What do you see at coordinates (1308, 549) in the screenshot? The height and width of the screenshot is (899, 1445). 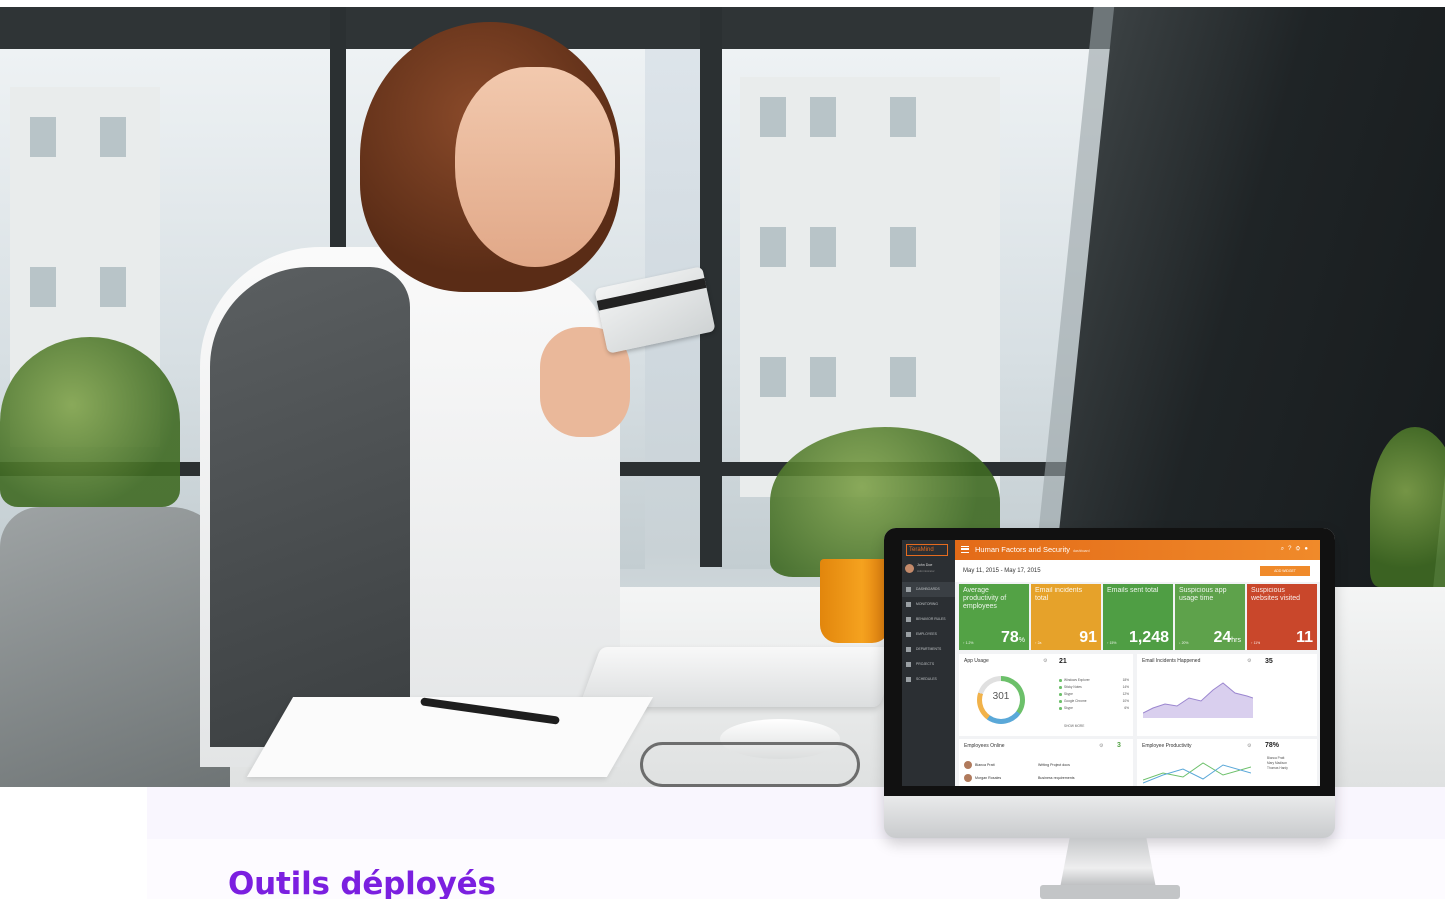 I see `bell-icon: ●` at bounding box center [1308, 549].